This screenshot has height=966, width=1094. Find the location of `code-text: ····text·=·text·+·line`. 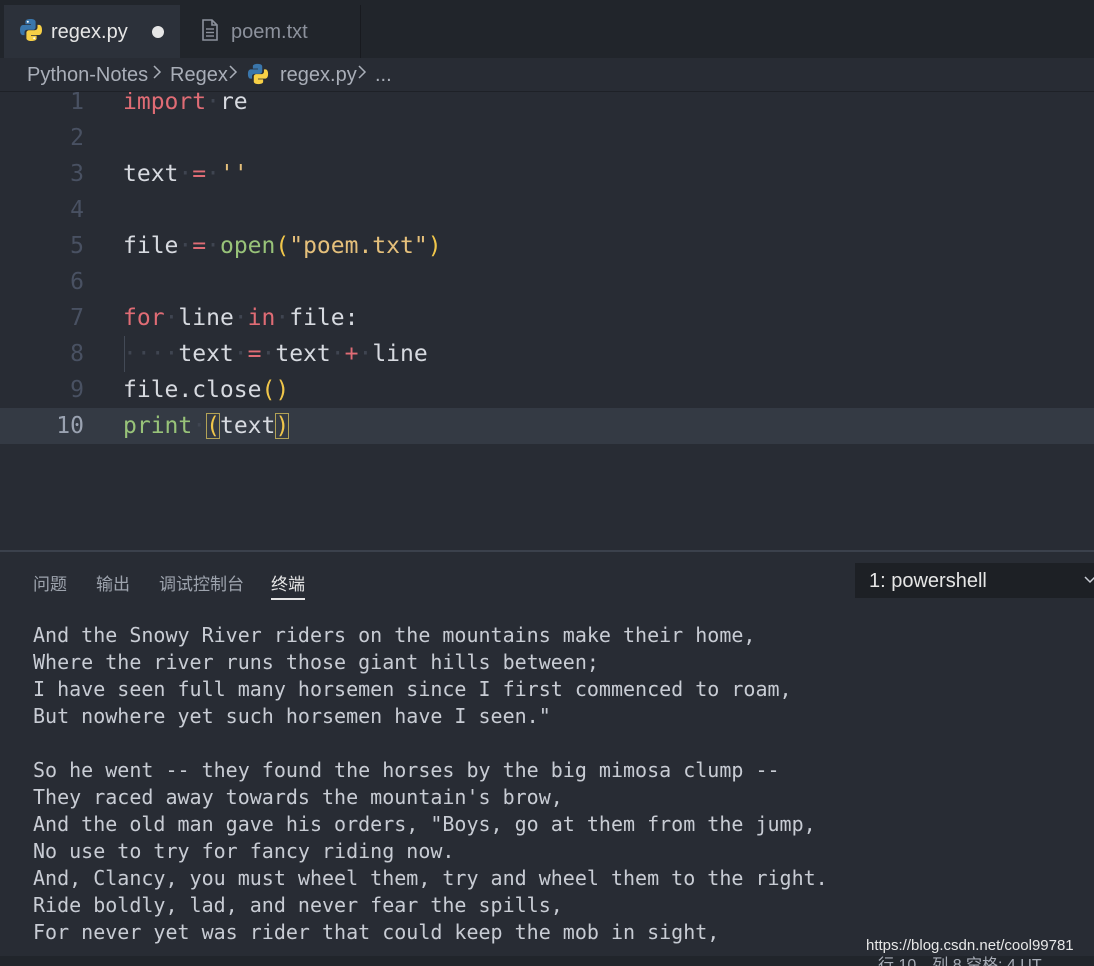

code-text: ····text·=·text·+·line is located at coordinates (275, 354).